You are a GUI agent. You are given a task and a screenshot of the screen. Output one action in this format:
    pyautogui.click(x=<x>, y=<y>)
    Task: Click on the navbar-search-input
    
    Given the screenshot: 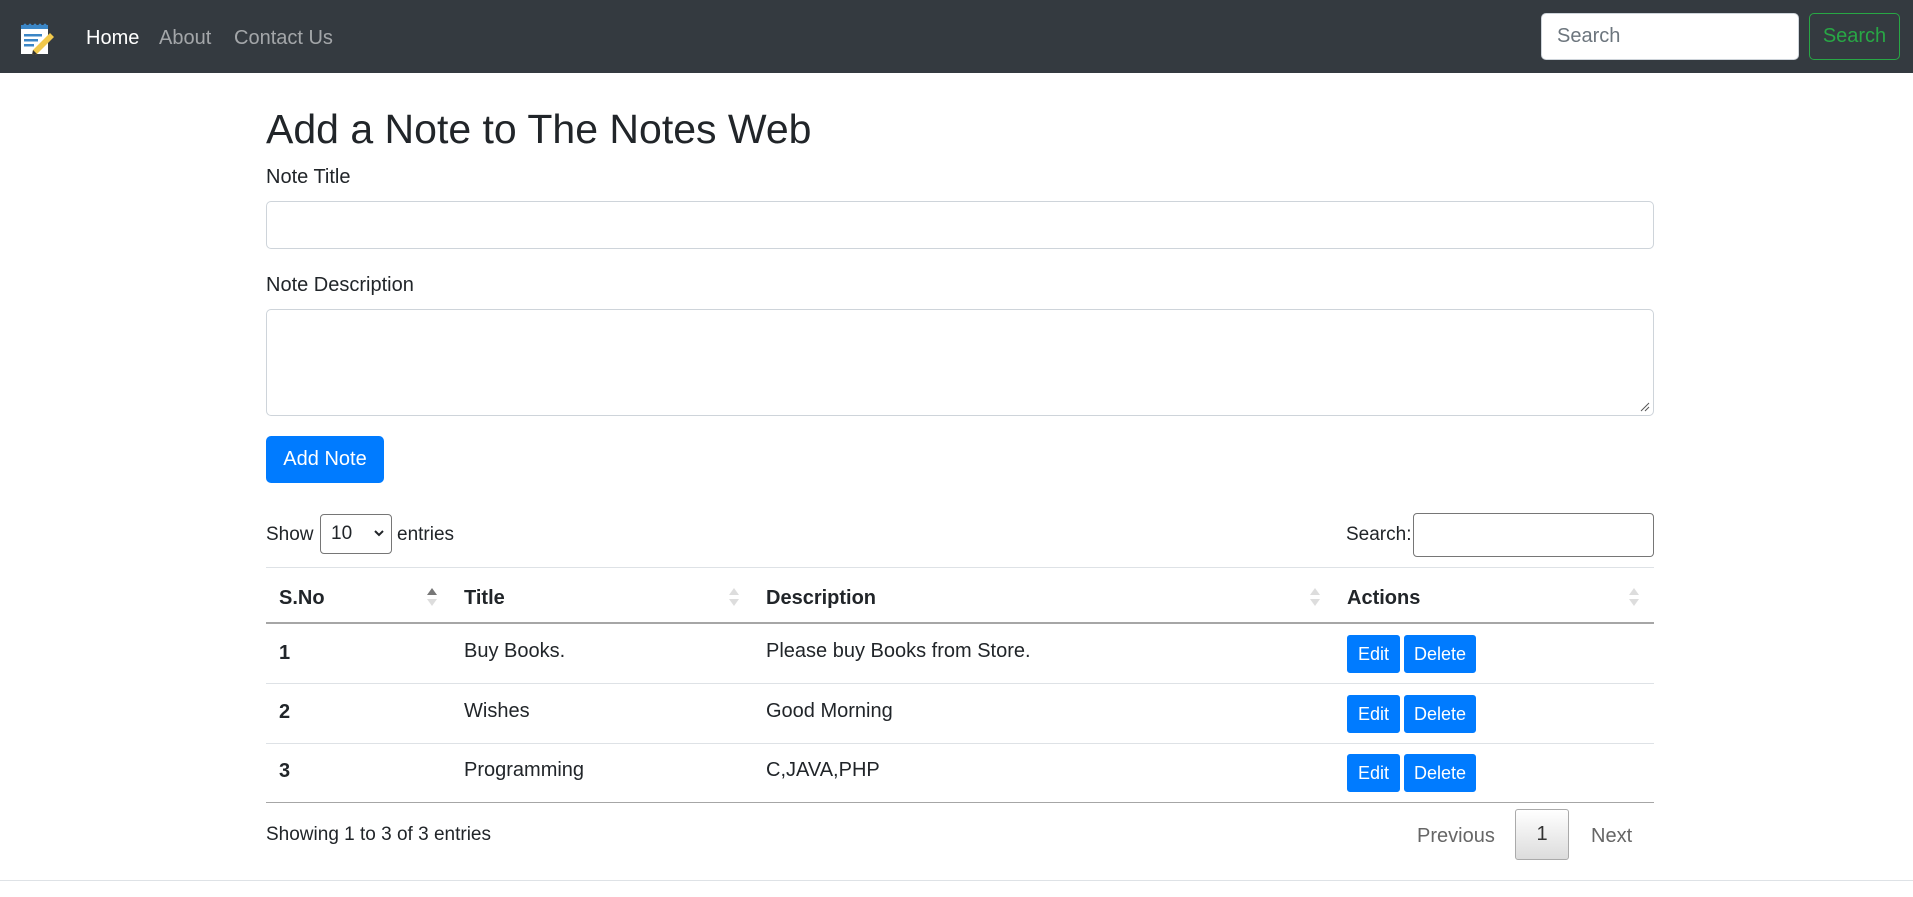 What is the action you would take?
    pyautogui.click(x=1670, y=36)
    